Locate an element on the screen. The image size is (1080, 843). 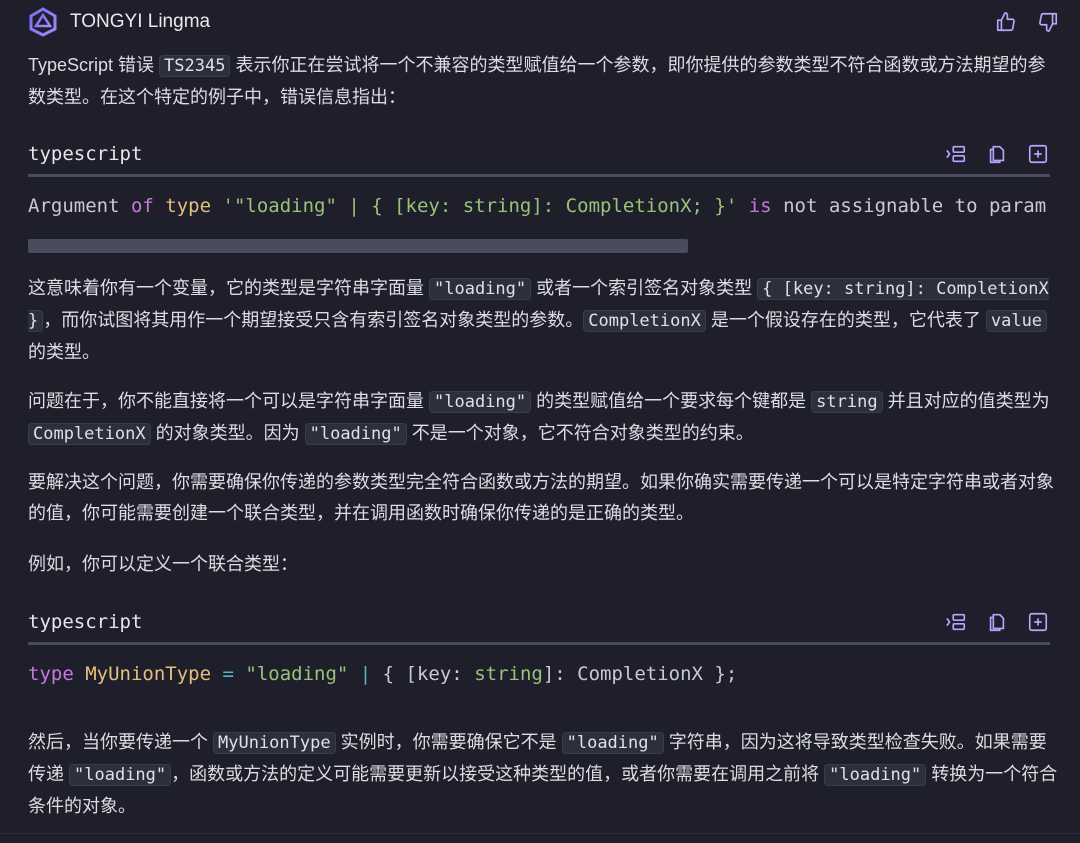
inline-code: TS2345 is located at coordinates (195, 66).